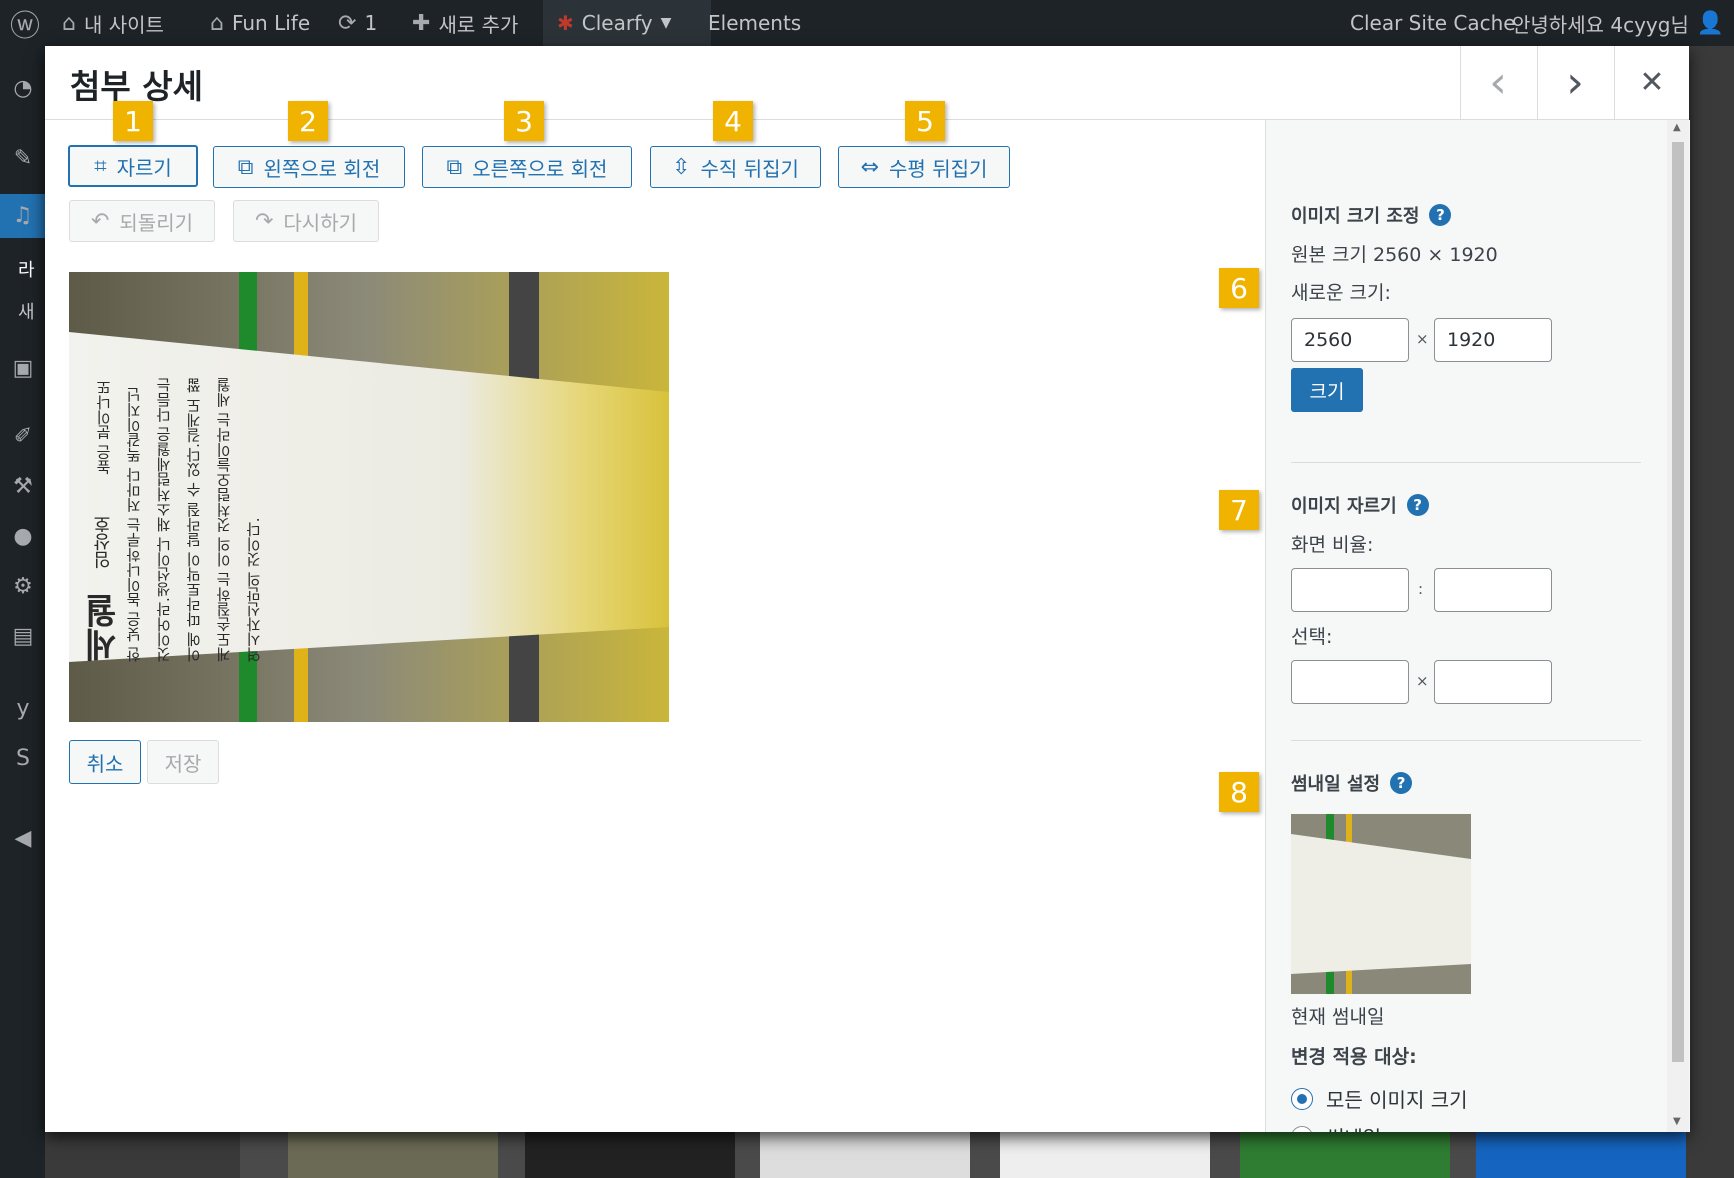 The height and width of the screenshot is (1178, 1734). What do you see at coordinates (1493, 682) in the screenshot?
I see `selection-height-input` at bounding box center [1493, 682].